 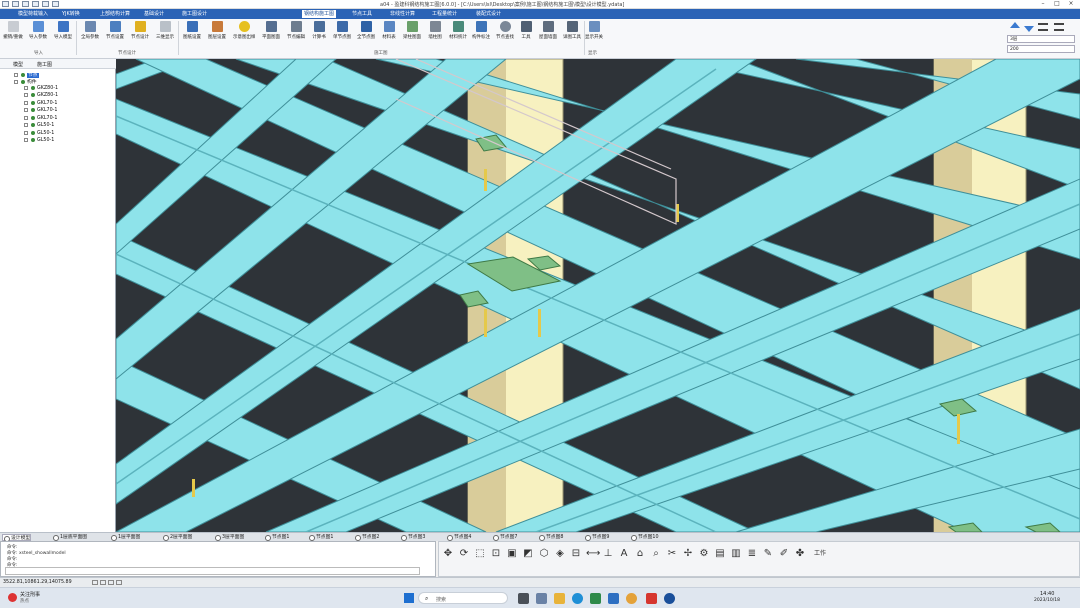 I want to click on tool-icon: ✎, so click(x=768, y=554).